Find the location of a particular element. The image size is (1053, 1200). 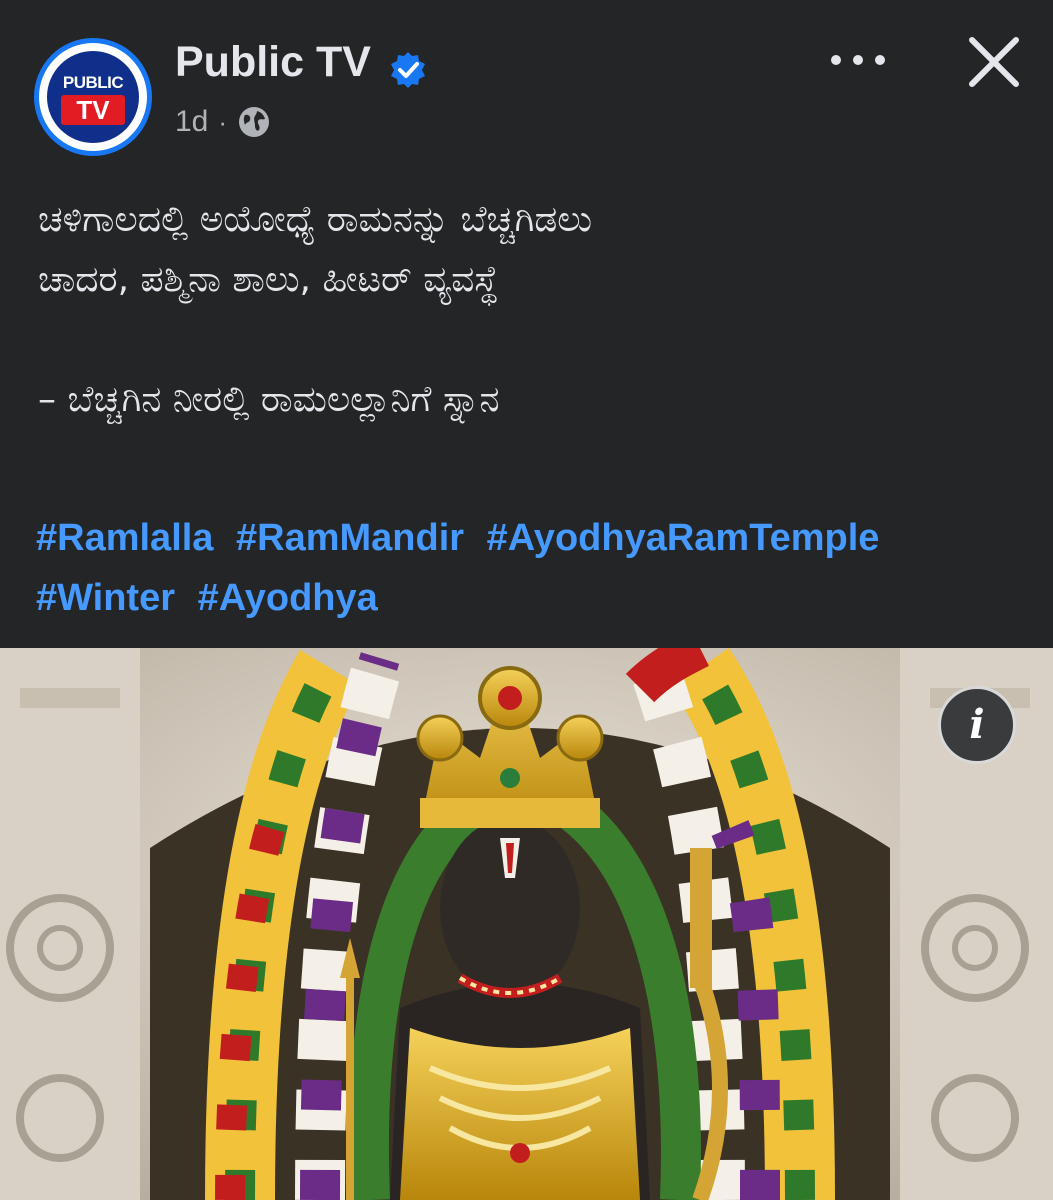

post-meta: 1d · is located at coordinates (223, 122).